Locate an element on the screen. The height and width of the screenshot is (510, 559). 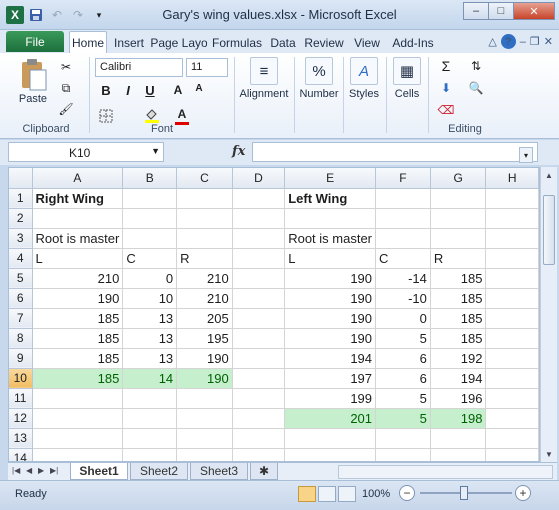
tab-home: Home is located at coordinates (88, 42).